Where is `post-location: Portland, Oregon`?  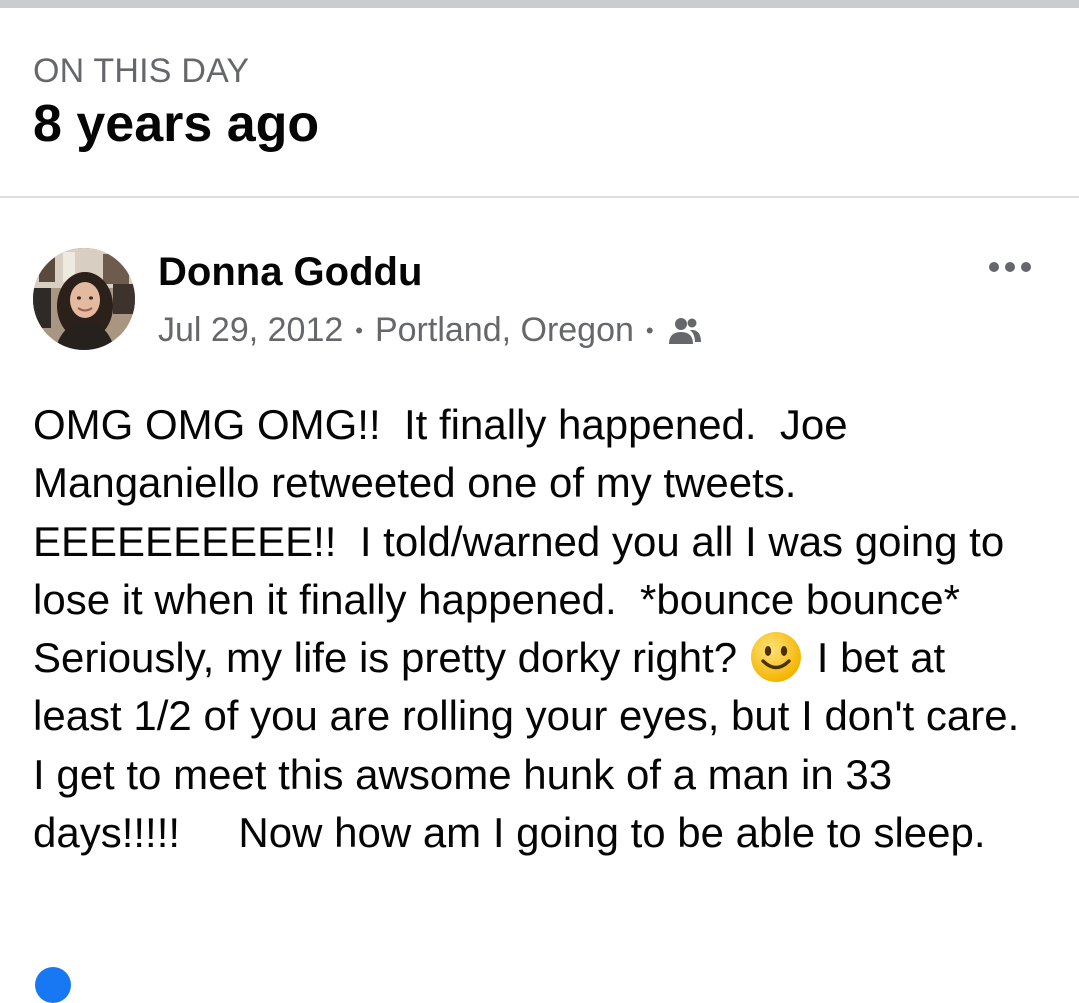
post-location: Portland, Oregon is located at coordinates (504, 330).